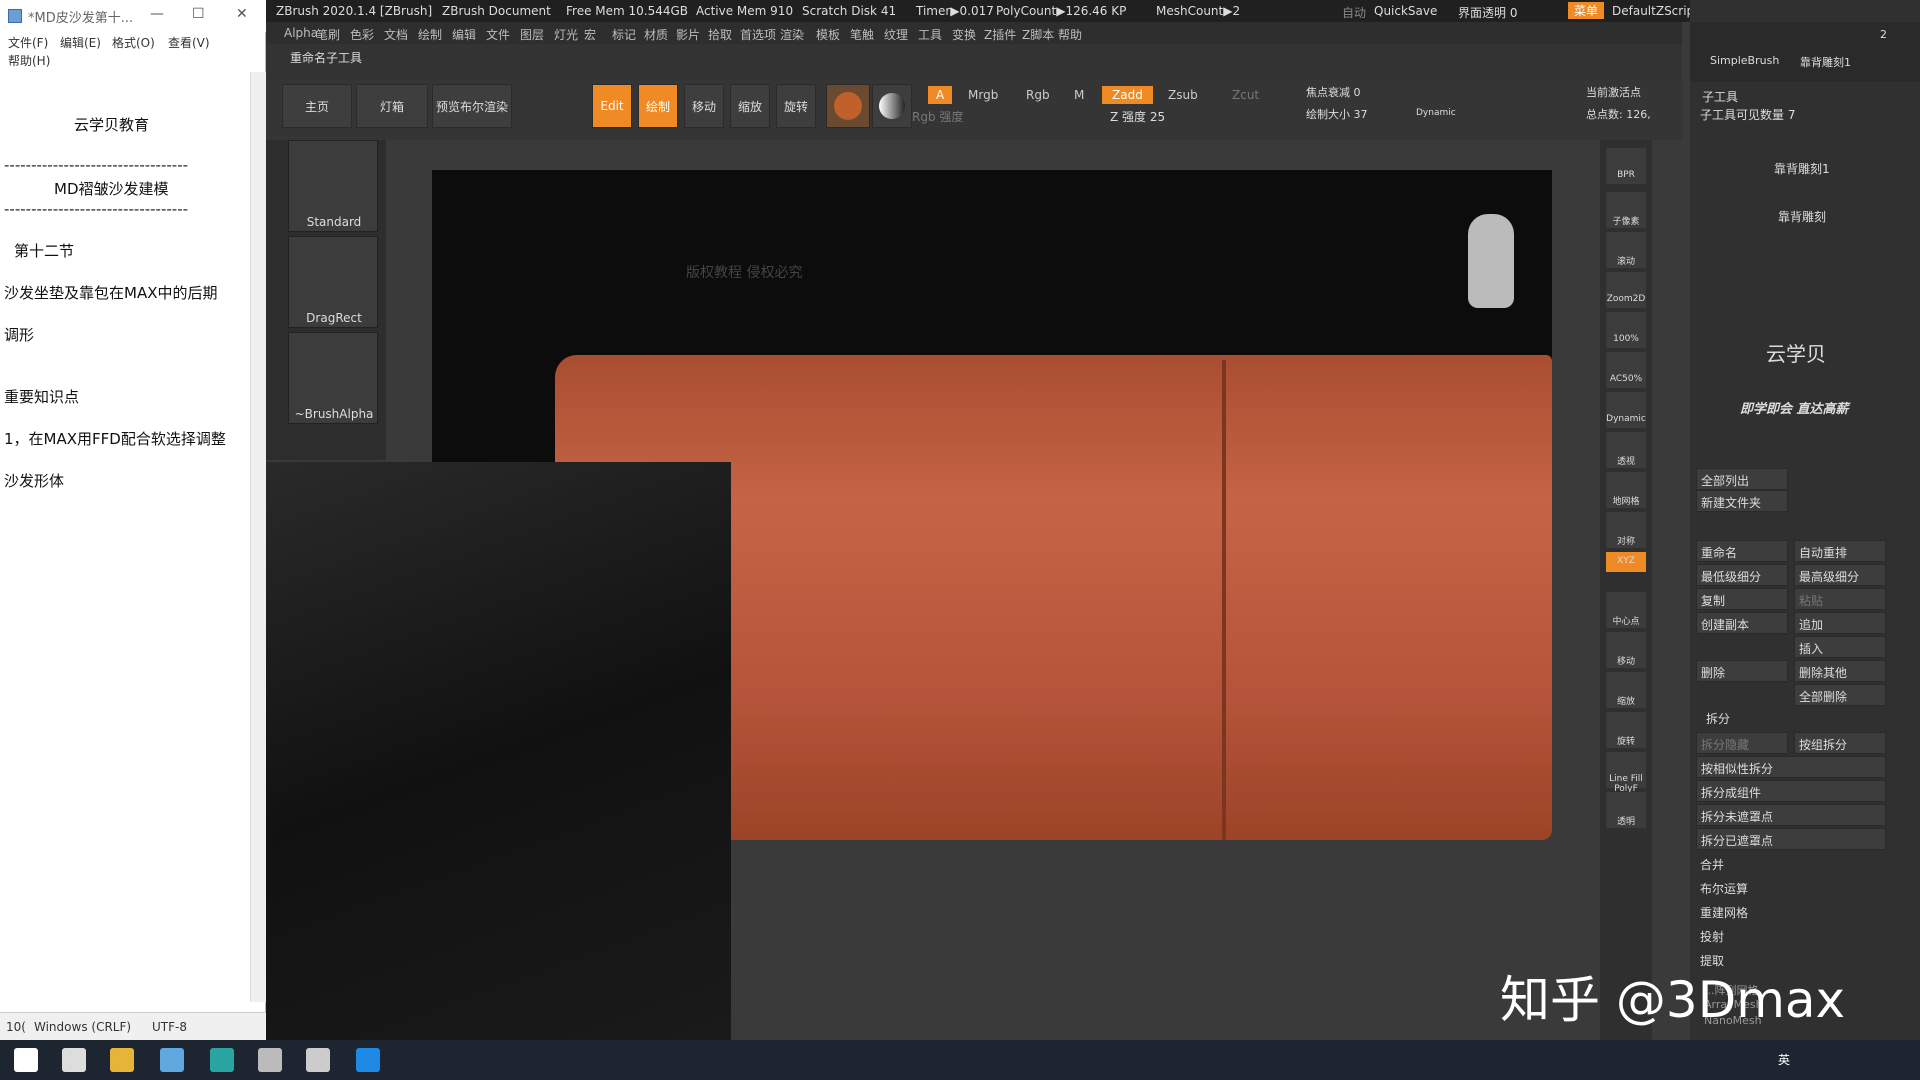 The image size is (1920, 1080). I want to click on zbrush-menu-item: 编辑, so click(464, 34).